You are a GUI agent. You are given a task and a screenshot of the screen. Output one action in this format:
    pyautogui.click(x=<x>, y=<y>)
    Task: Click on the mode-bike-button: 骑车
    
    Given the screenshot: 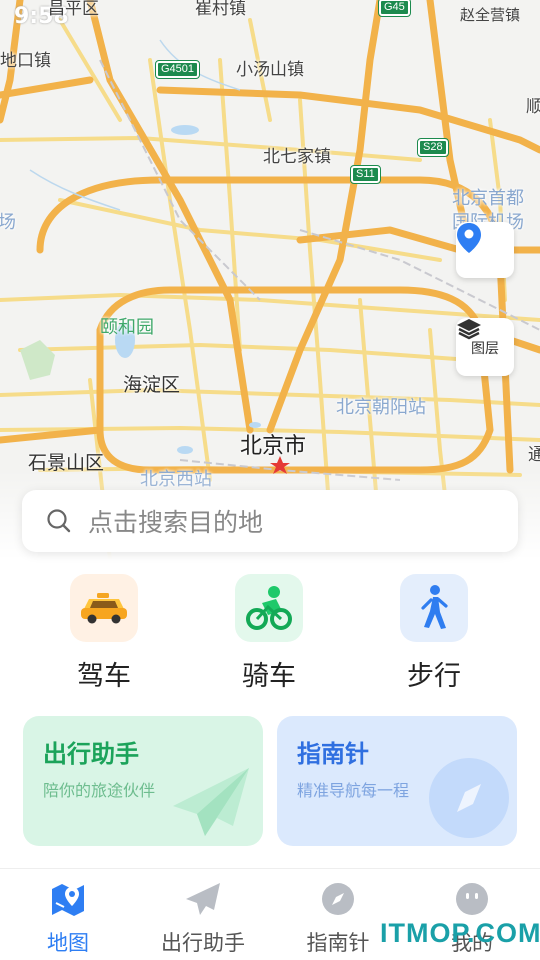 What is the action you would take?
    pyautogui.click(x=269, y=633)
    